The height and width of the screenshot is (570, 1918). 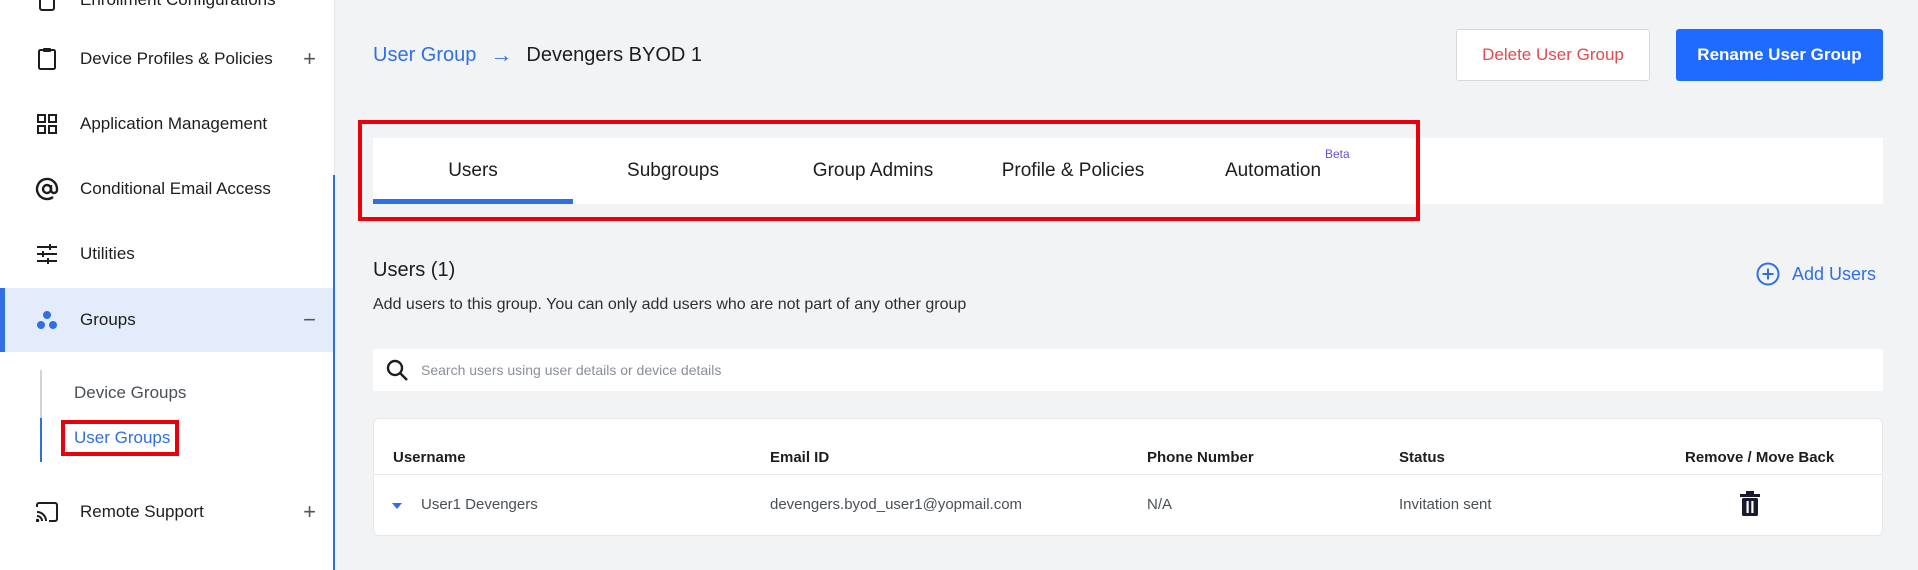 What do you see at coordinates (1151, 370) in the screenshot?
I see `search-input` at bounding box center [1151, 370].